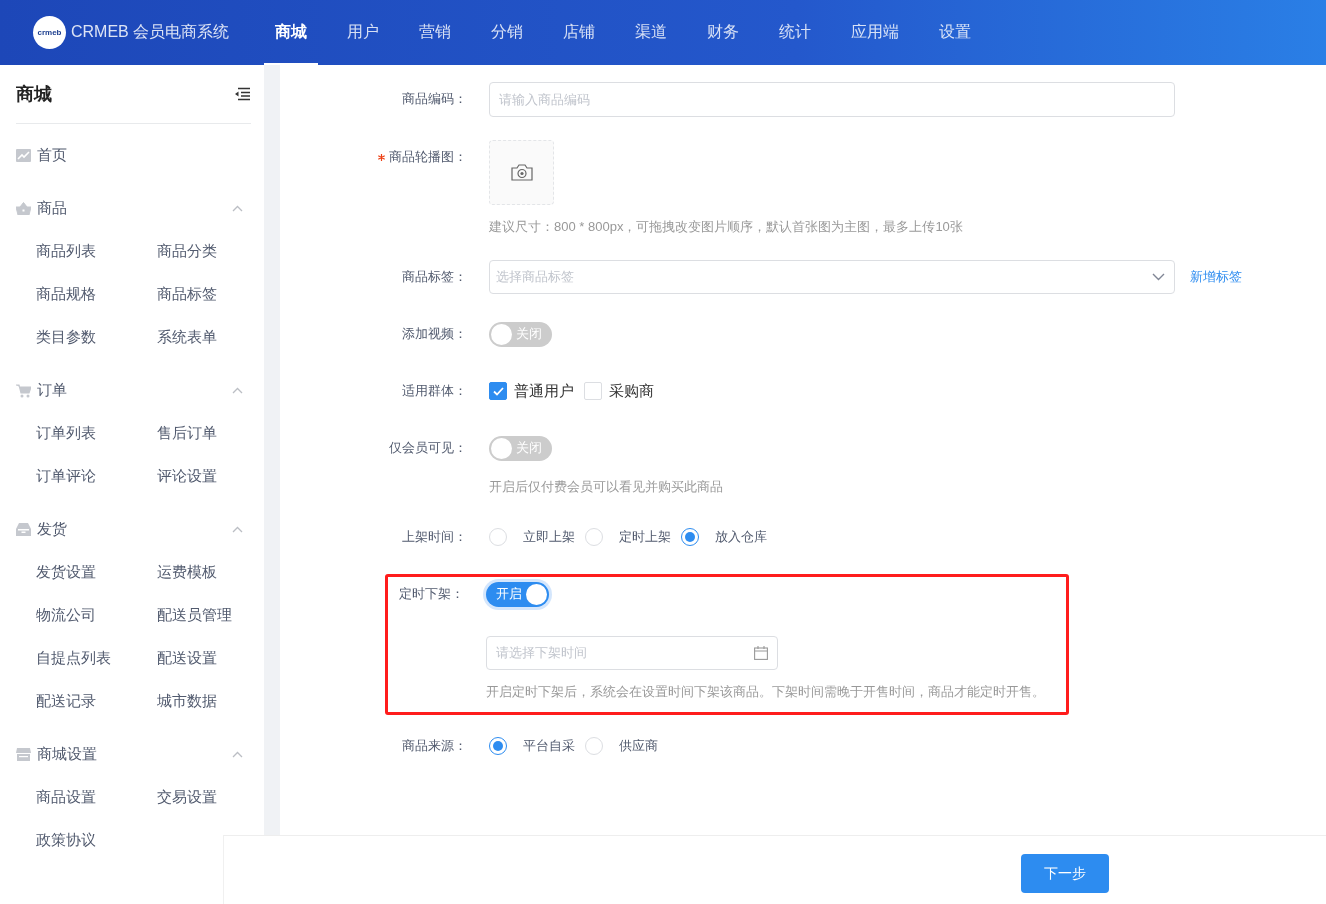  Describe the element at coordinates (144, 155) in the screenshot. I see `sidebar-item: 首页` at that location.